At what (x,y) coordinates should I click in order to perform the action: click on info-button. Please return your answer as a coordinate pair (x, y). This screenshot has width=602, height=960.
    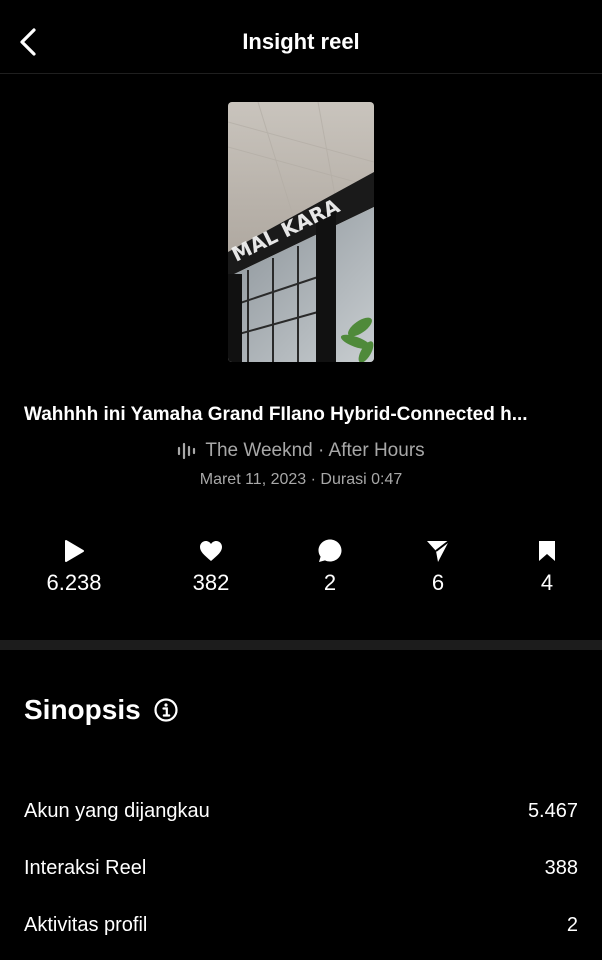
    Looking at the image, I should click on (166, 710).